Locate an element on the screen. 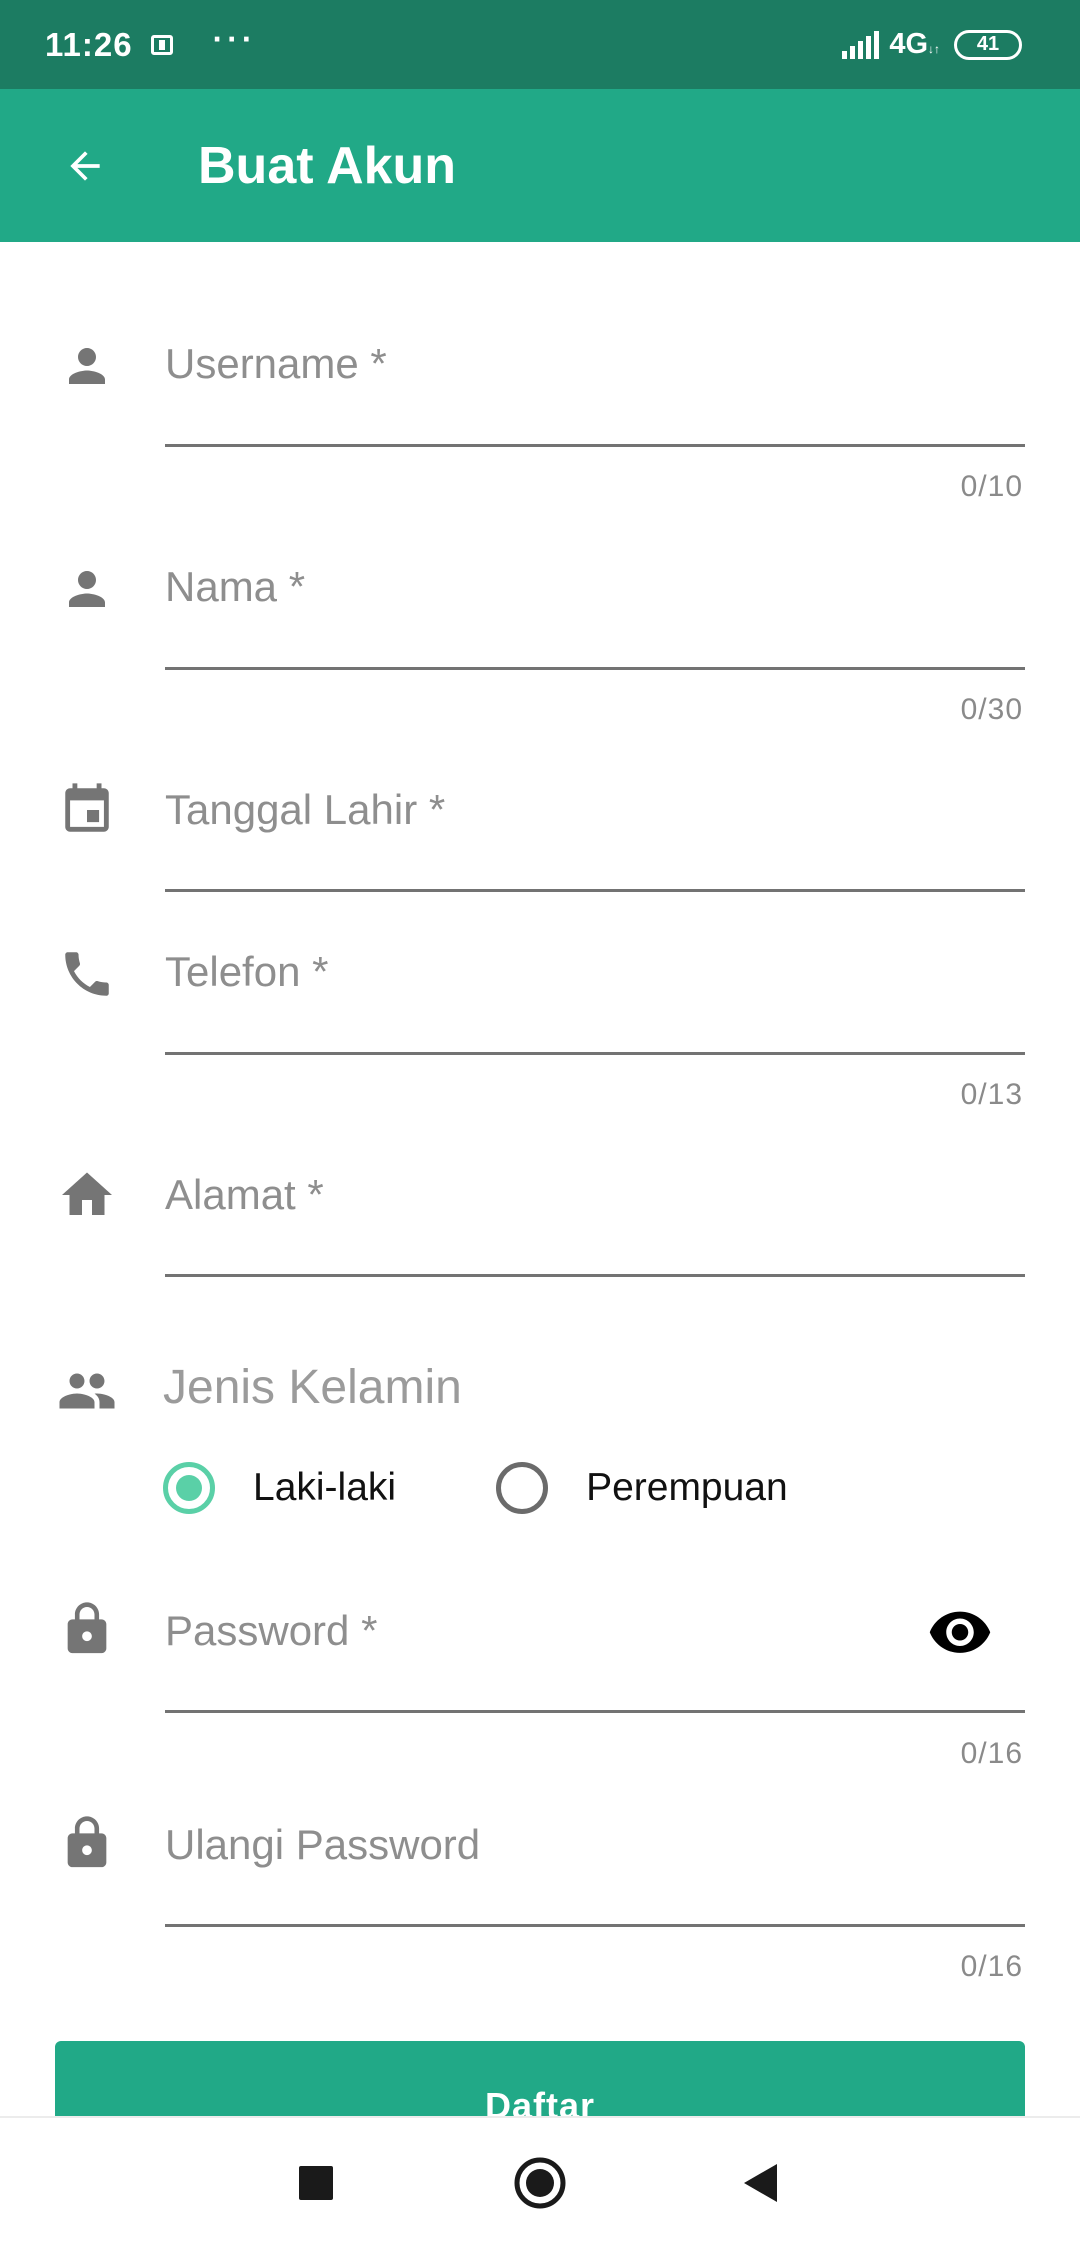 This screenshot has width=1080, height=2246. battery-level: 41 is located at coordinates (988, 44).